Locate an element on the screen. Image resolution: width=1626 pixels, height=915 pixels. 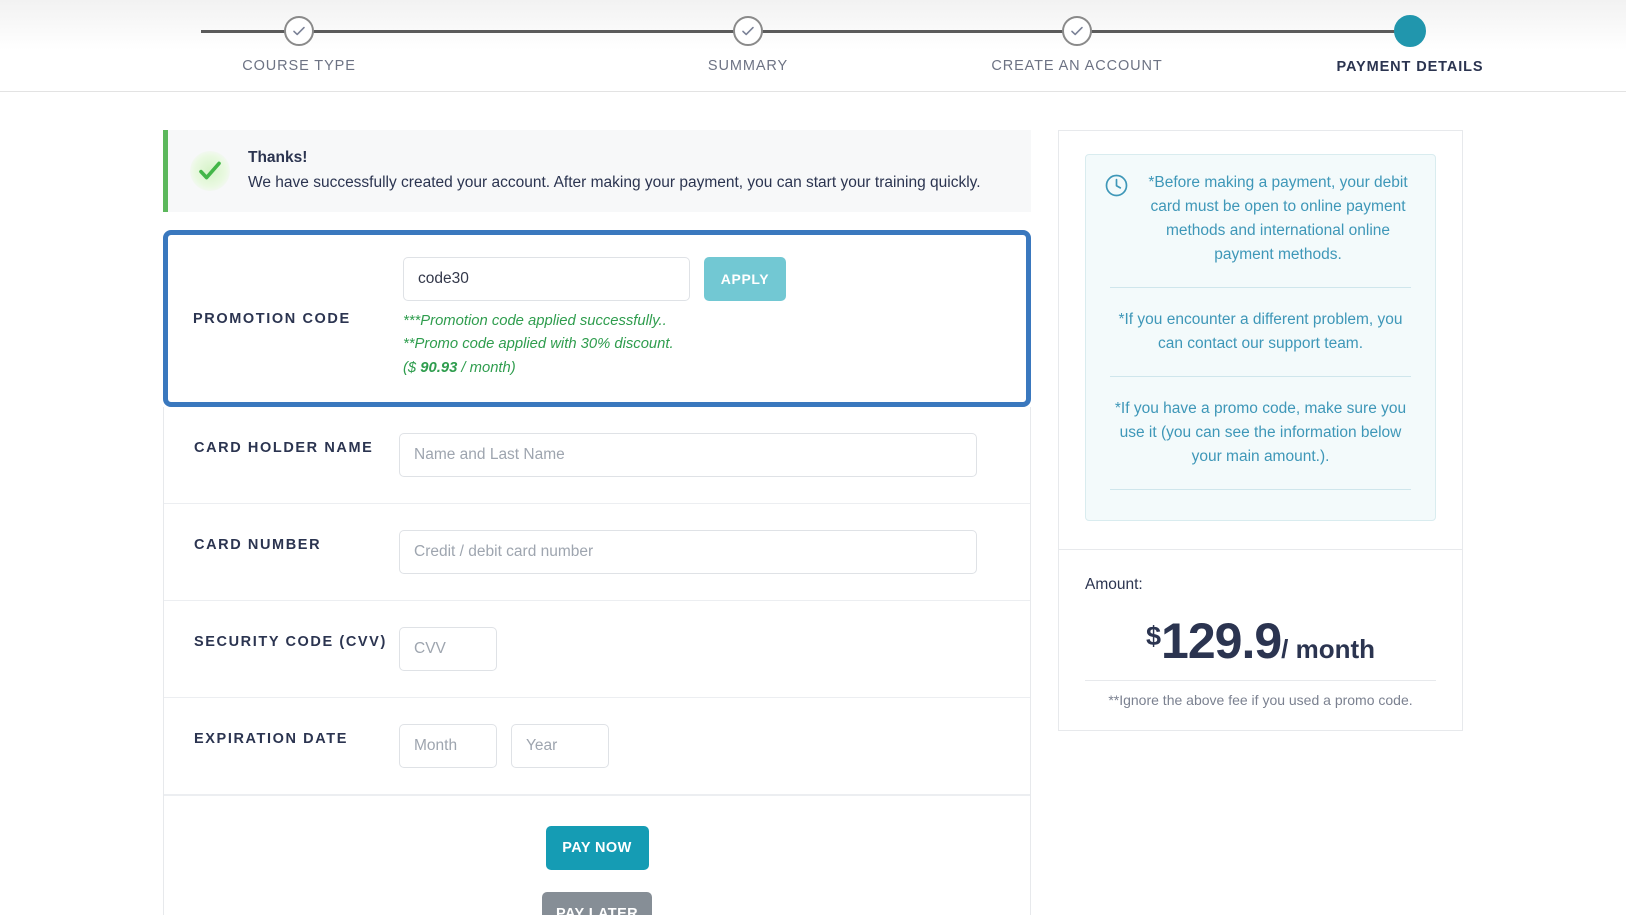
stepper-step-course-type: COURSE TYPE is located at coordinates (299, 37).